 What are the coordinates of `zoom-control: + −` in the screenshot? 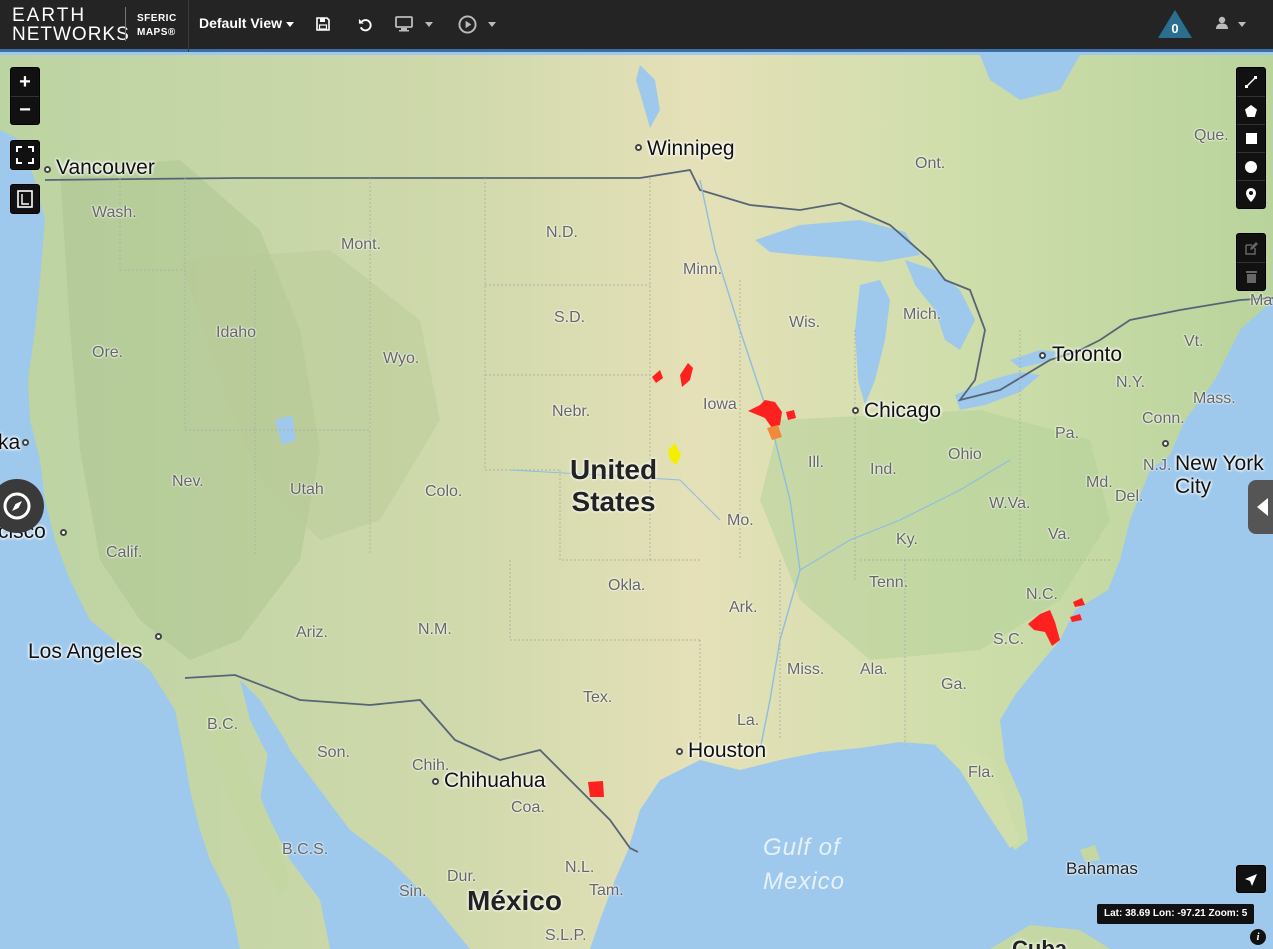 It's located at (25, 96).